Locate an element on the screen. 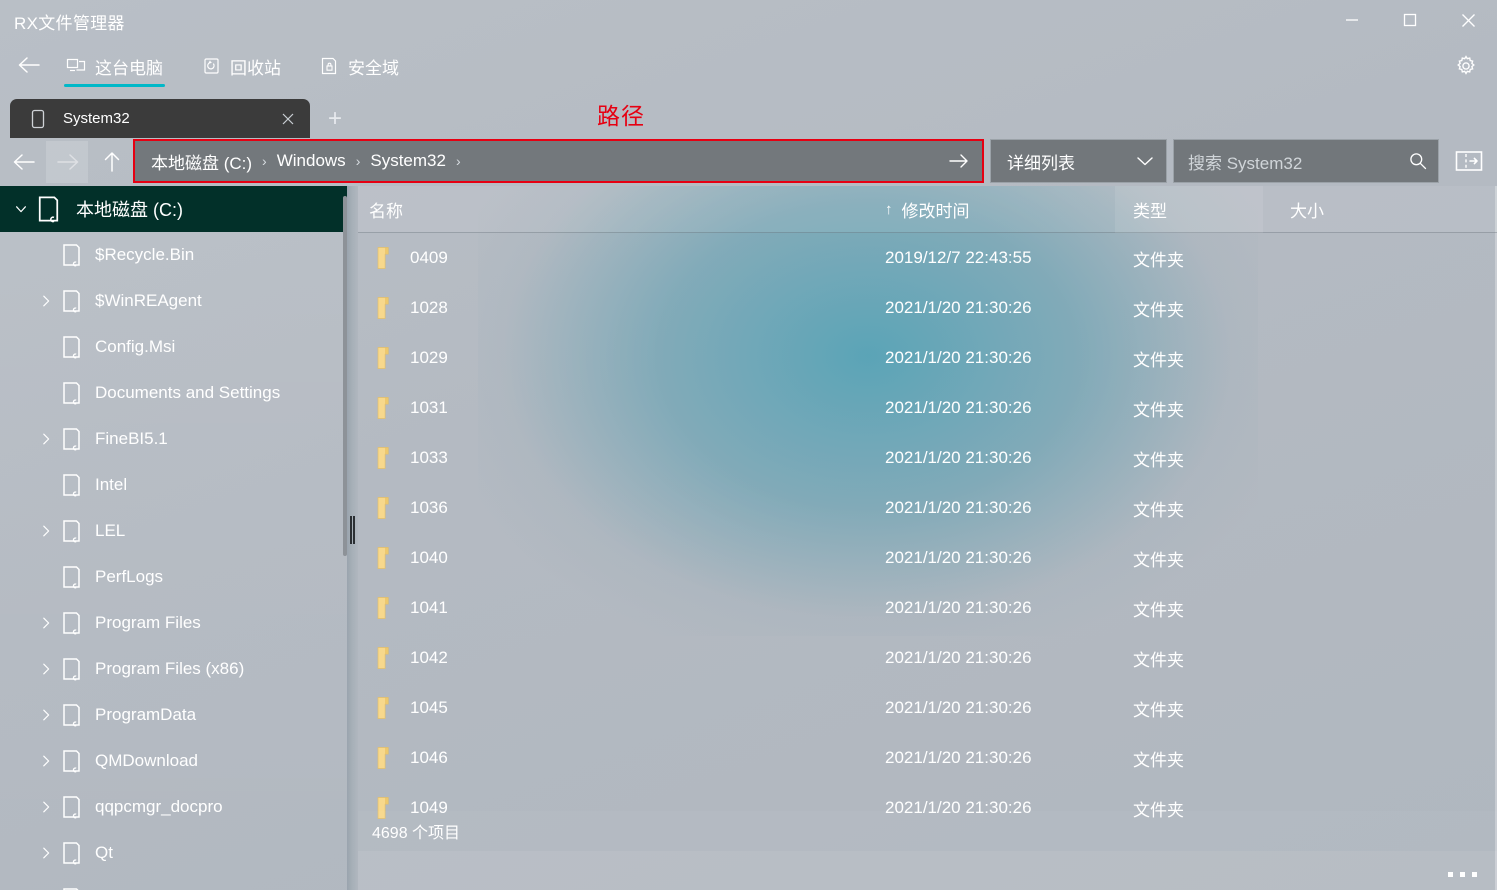 Image resolution: width=1497 pixels, height=890 pixels. tree-item is located at coordinates (174, 883).